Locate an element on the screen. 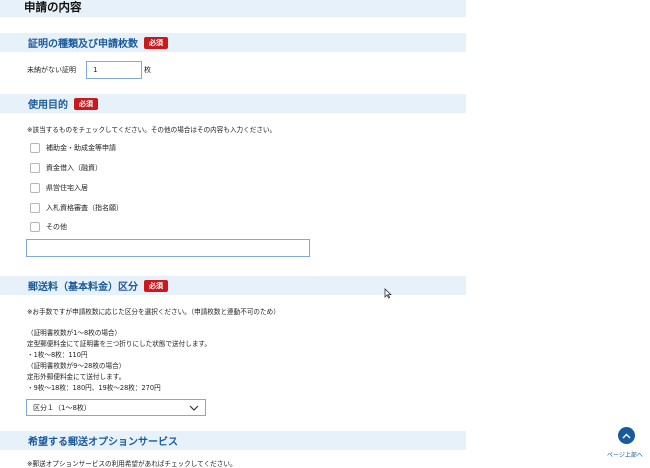 The image size is (650, 468). cert-count-input: 1 is located at coordinates (114, 70).